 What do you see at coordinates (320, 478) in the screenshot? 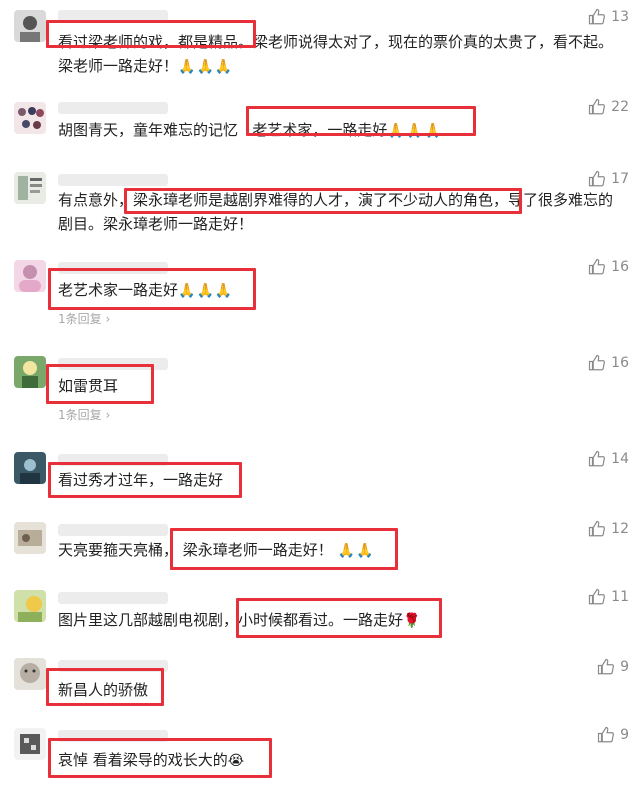
I see `comment-item: 14 看过秀才过年，一路走好` at bounding box center [320, 478].